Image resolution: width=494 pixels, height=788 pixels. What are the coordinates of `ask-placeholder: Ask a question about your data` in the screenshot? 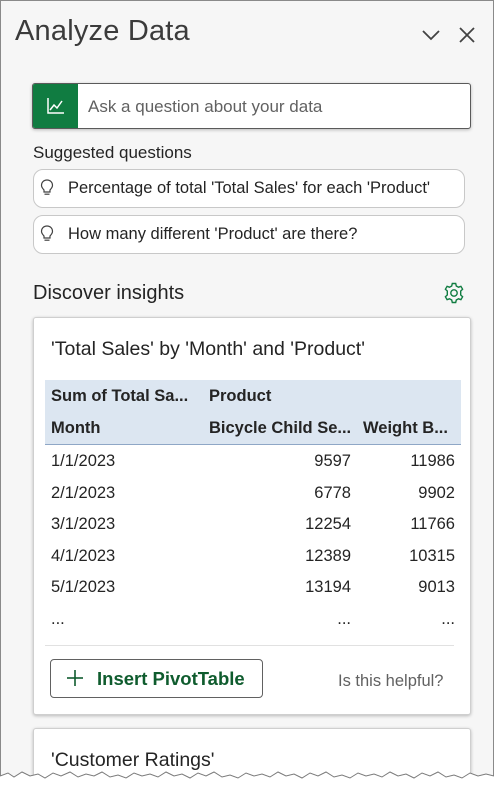 It's located at (205, 106).